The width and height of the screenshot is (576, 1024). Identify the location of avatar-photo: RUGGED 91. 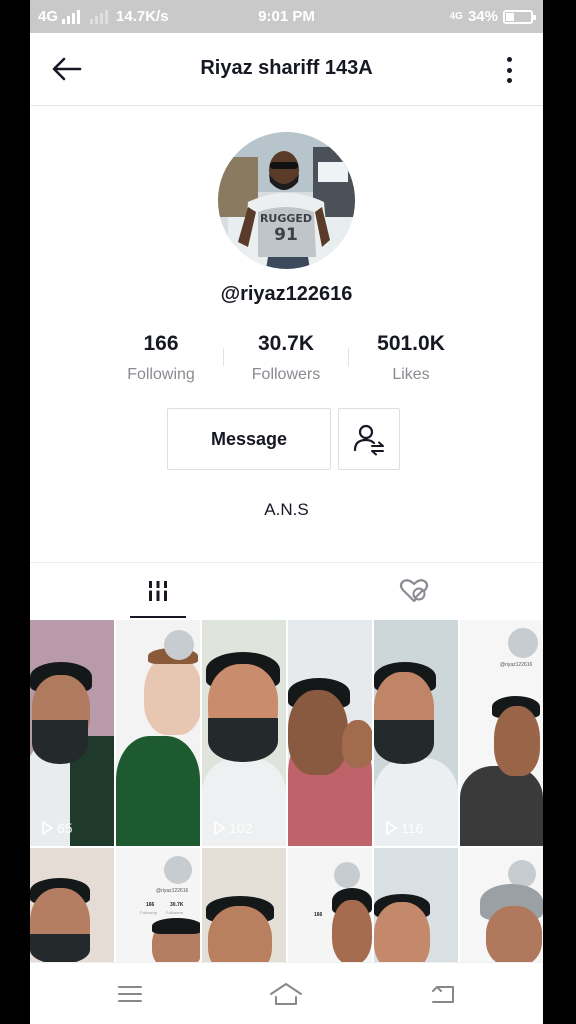
(286, 200).